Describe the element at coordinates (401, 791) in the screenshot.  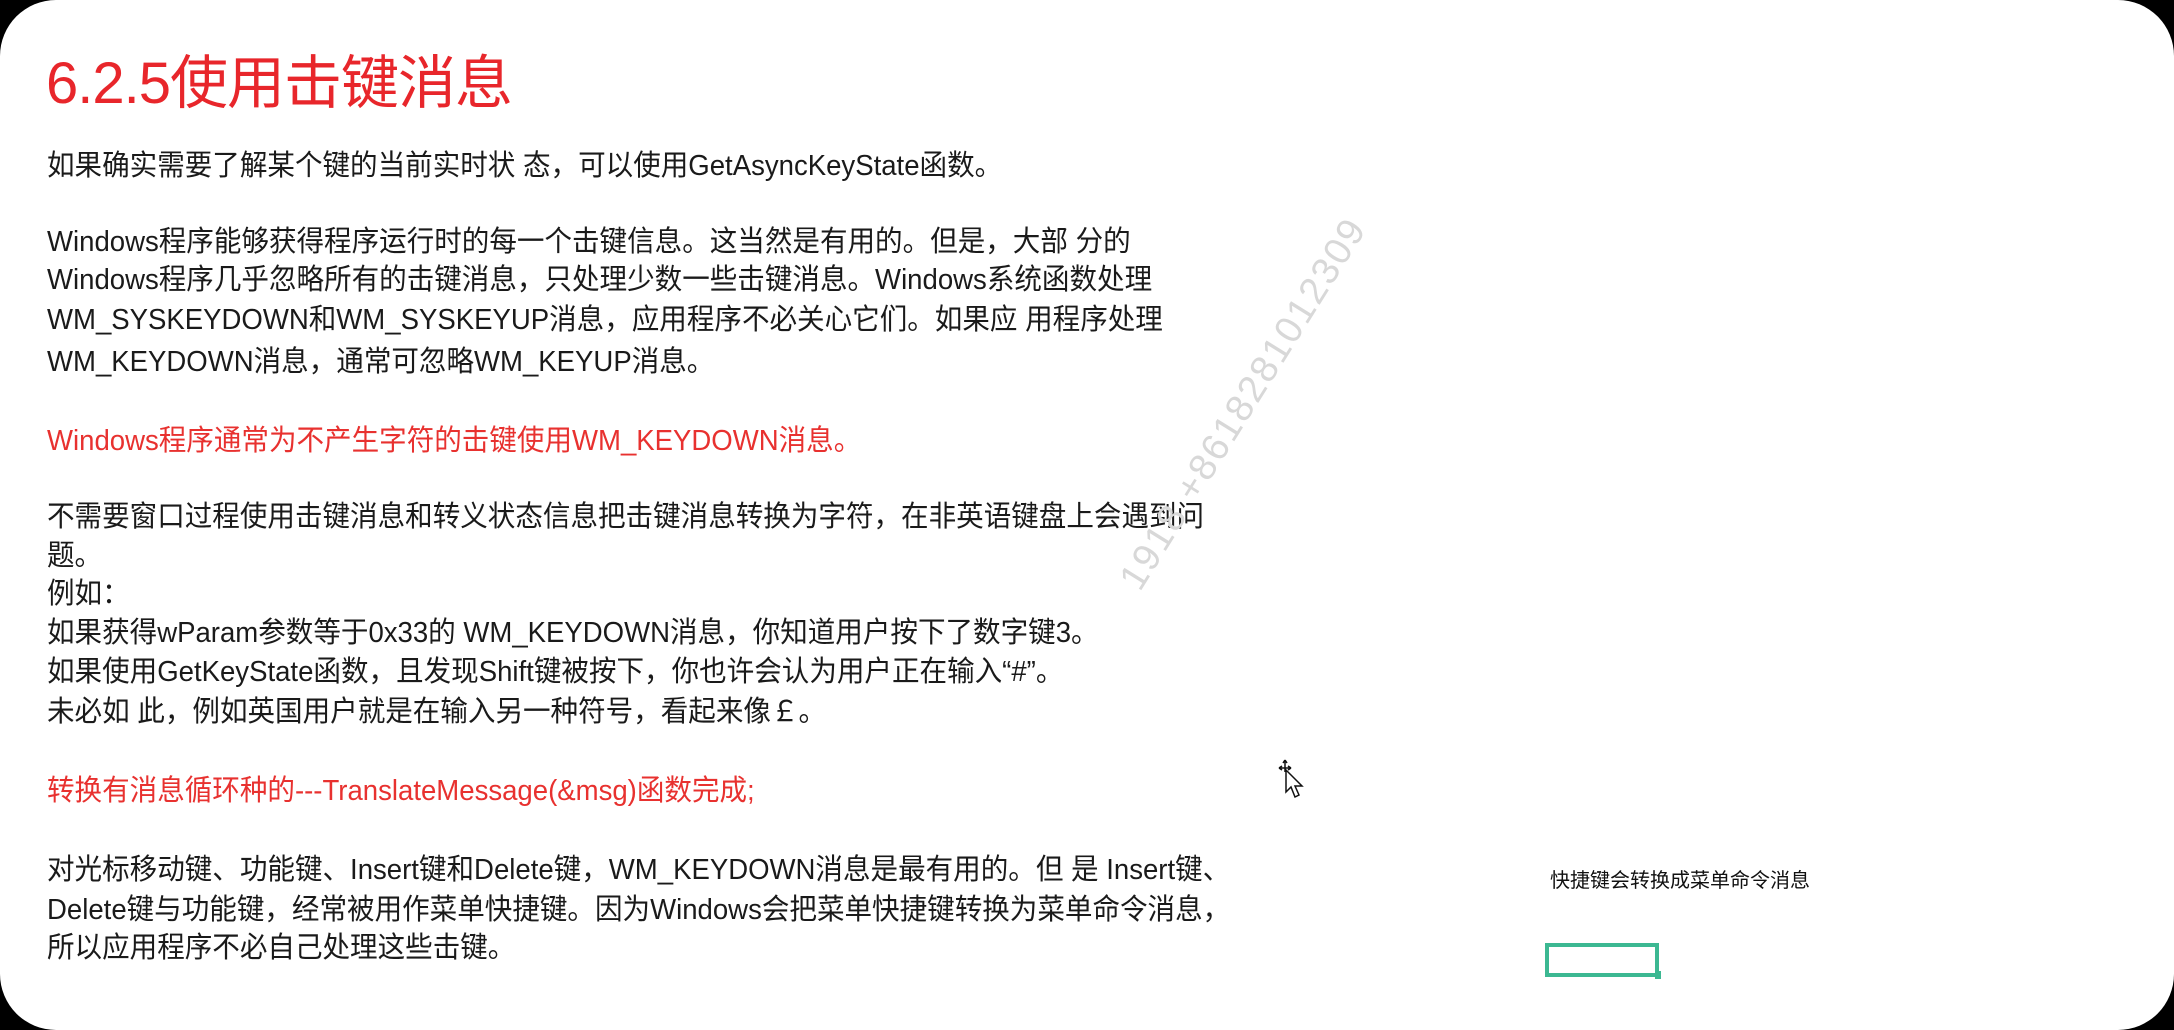
I see `text-line: 转换有消息循环种的---TranslateMessage(&msg)函数完成;` at that location.